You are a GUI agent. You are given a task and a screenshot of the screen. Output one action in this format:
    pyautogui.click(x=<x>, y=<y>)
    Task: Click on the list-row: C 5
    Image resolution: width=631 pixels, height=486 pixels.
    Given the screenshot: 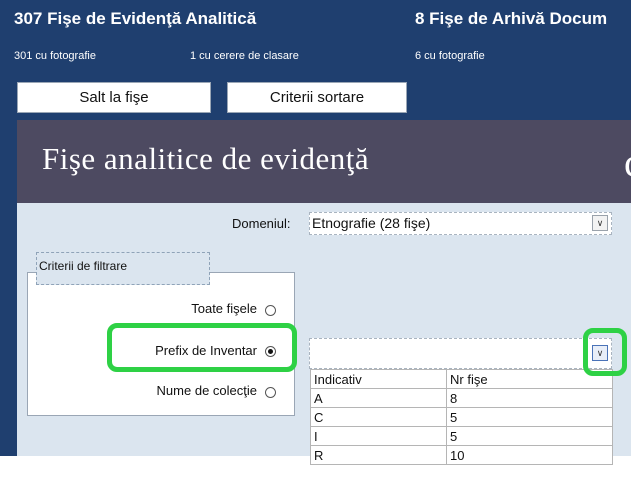 What is the action you would take?
    pyautogui.click(x=461, y=417)
    